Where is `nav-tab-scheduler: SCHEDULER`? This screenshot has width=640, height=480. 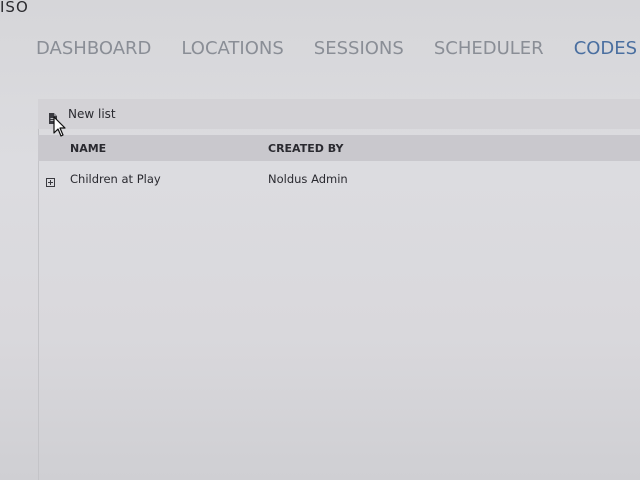
nav-tab-scheduler: SCHEDULER is located at coordinates (489, 48).